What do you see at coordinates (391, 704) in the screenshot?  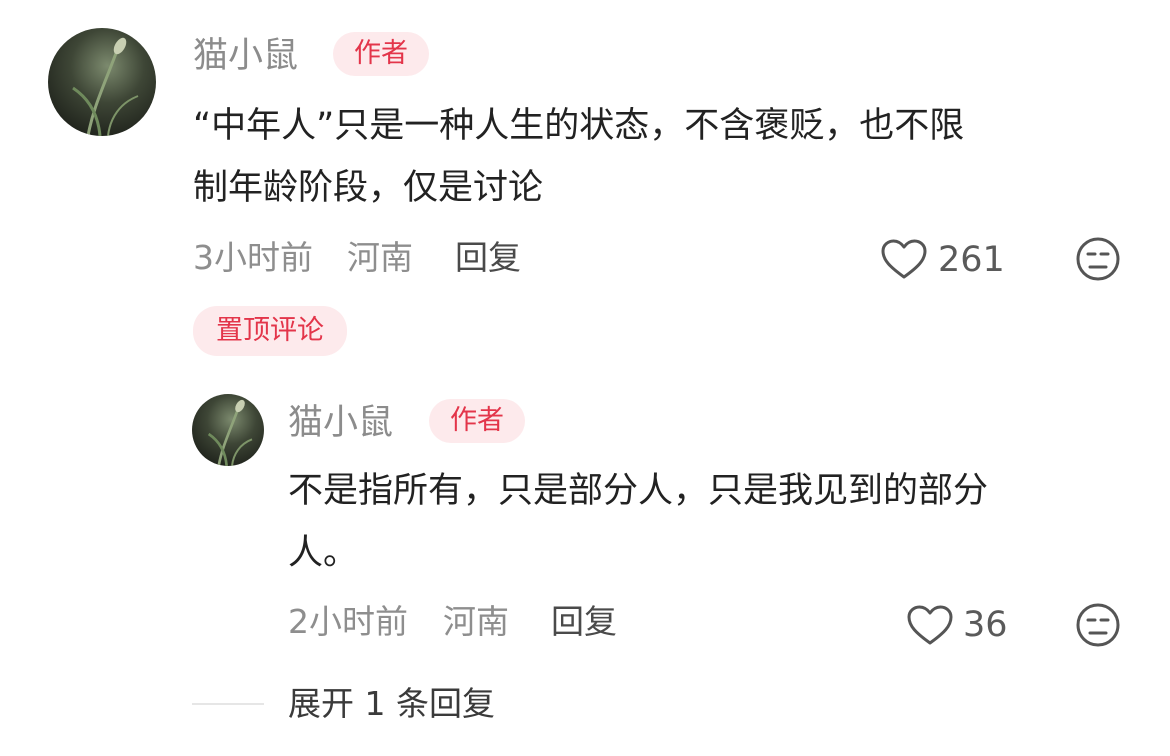 I see `expand-replies-button: 展开 1 条回复` at bounding box center [391, 704].